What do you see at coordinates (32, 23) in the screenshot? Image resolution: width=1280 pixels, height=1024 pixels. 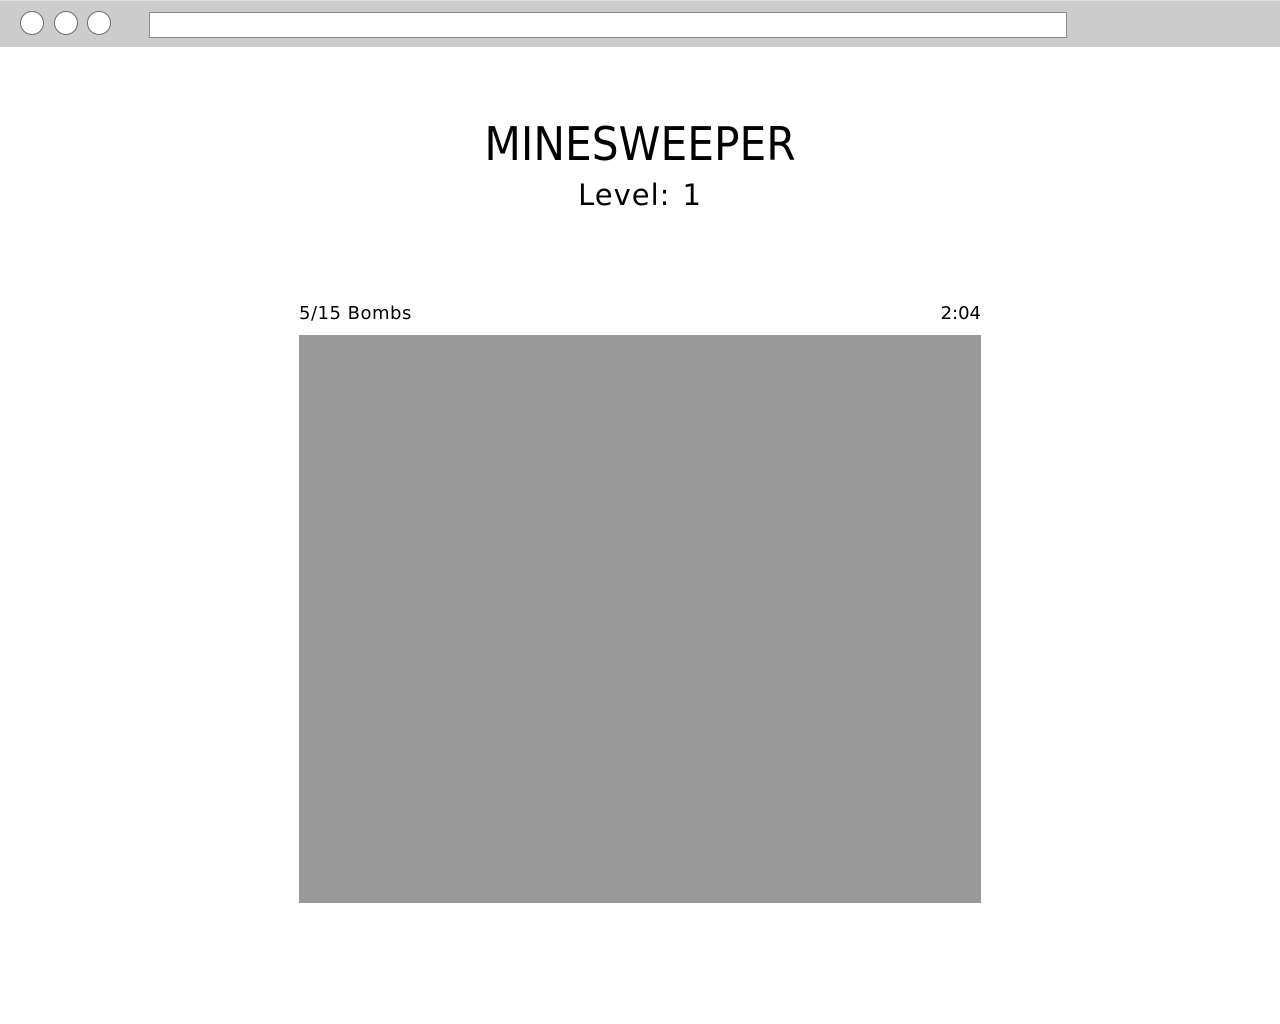 I see `window-button-close` at bounding box center [32, 23].